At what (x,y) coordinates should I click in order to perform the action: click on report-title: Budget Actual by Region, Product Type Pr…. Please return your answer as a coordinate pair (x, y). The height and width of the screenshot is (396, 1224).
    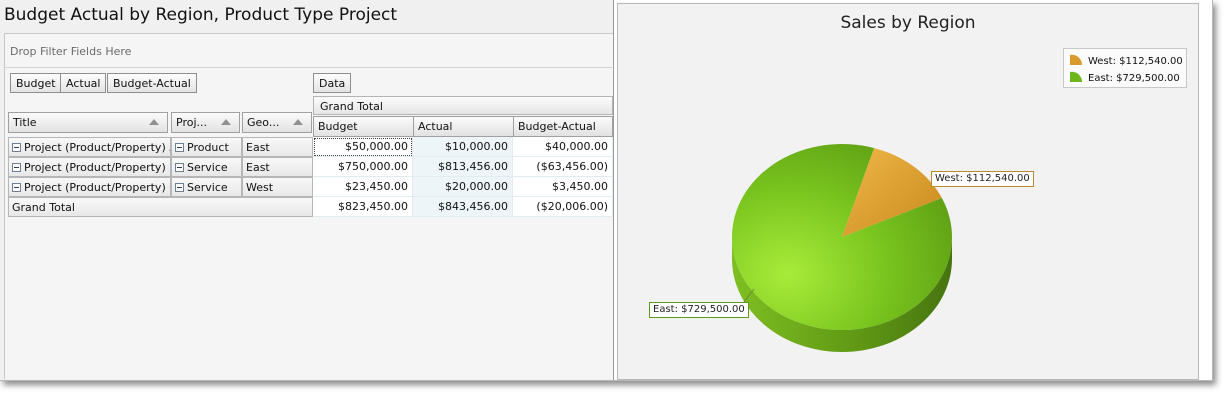
    Looking at the image, I should click on (201, 15).